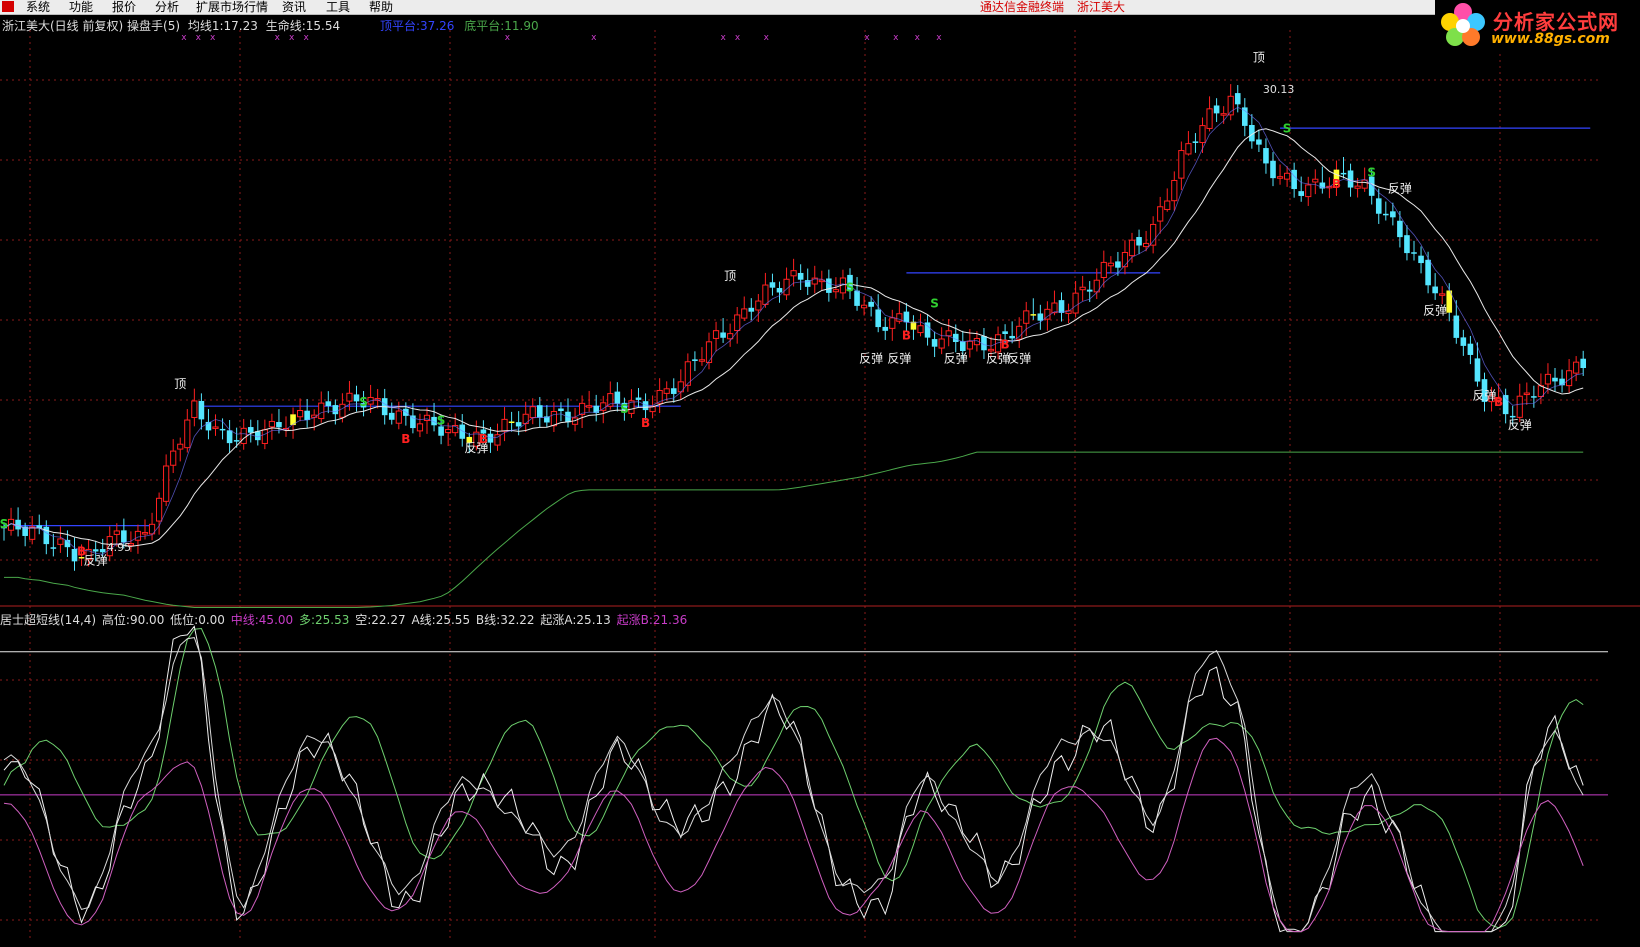  I want to click on osc-high-label: 高位:, so click(115, 620).